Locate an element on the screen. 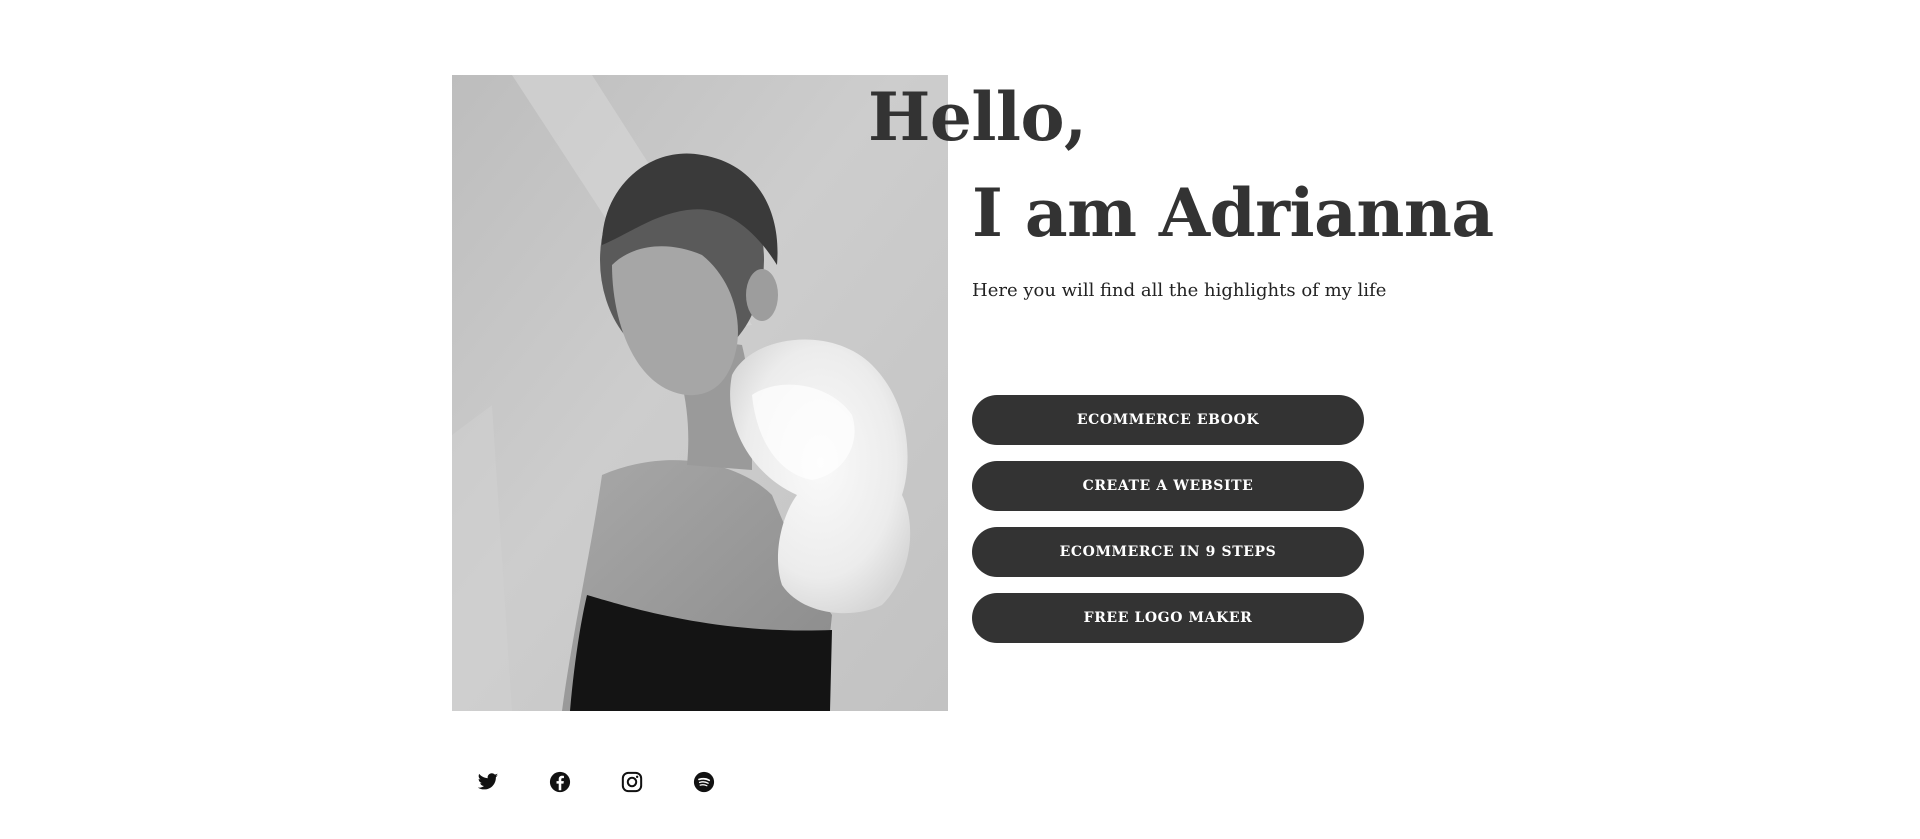 This screenshot has height=839, width=1920. twitter-icon is located at coordinates (488, 782).